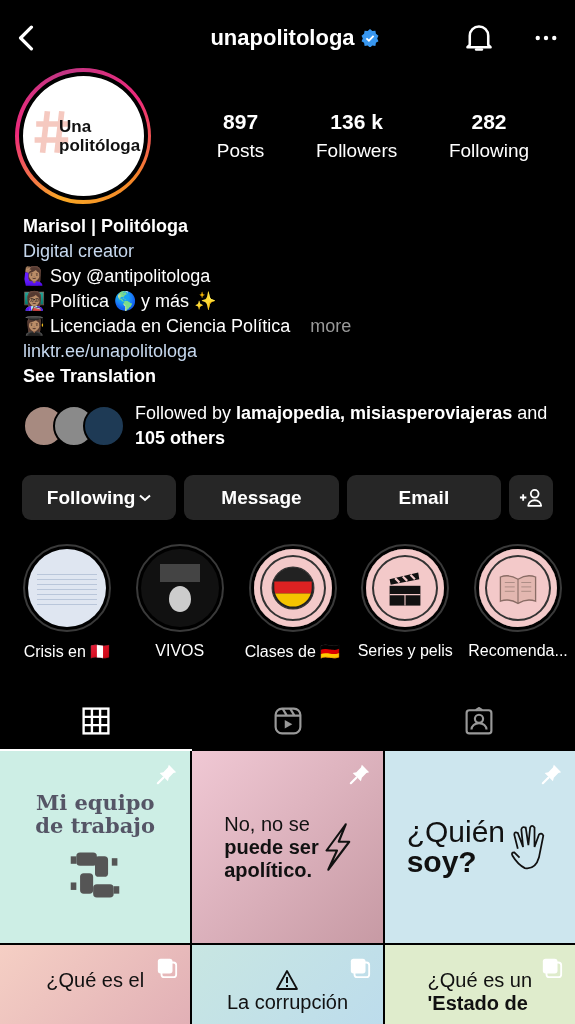 The image size is (575, 1024). What do you see at coordinates (423, 497) in the screenshot?
I see `profile-action-button: Email` at bounding box center [423, 497].